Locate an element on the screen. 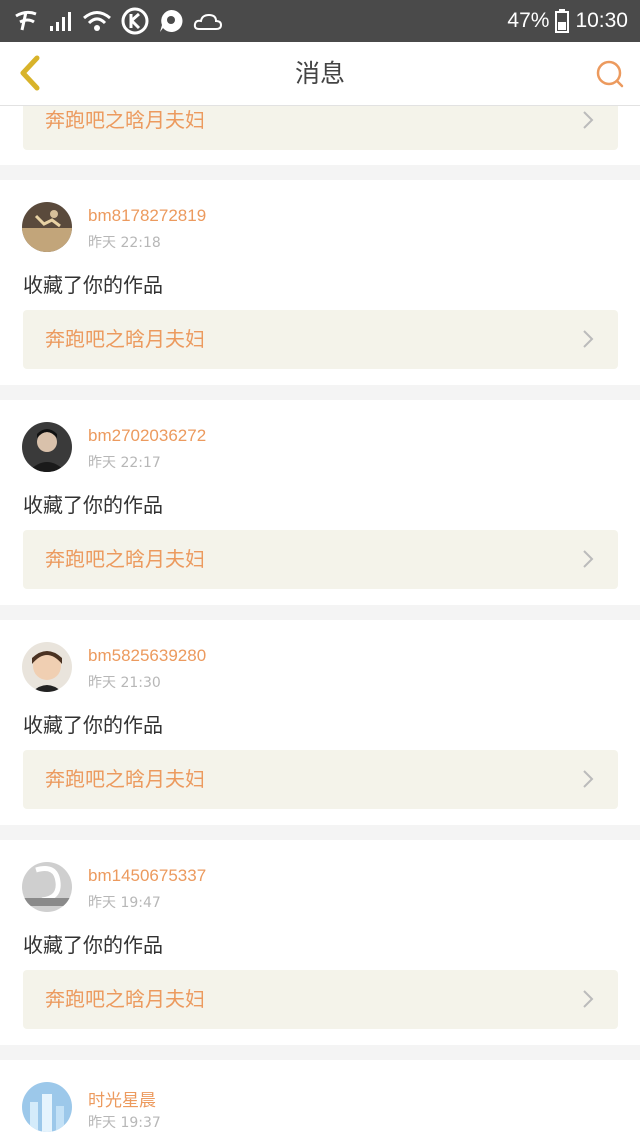 This screenshot has height=1138, width=640. p-app-icon is located at coordinates (171, 20).